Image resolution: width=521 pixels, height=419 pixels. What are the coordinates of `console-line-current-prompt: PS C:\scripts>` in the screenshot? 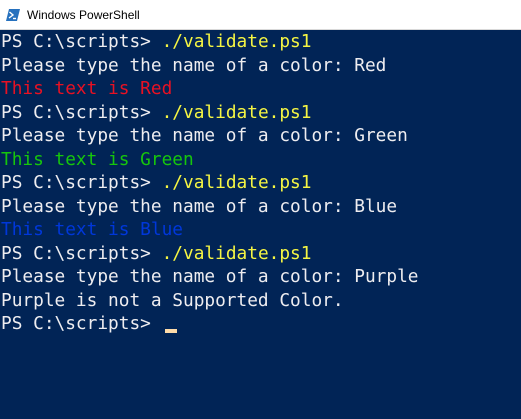 It's located at (81, 324).